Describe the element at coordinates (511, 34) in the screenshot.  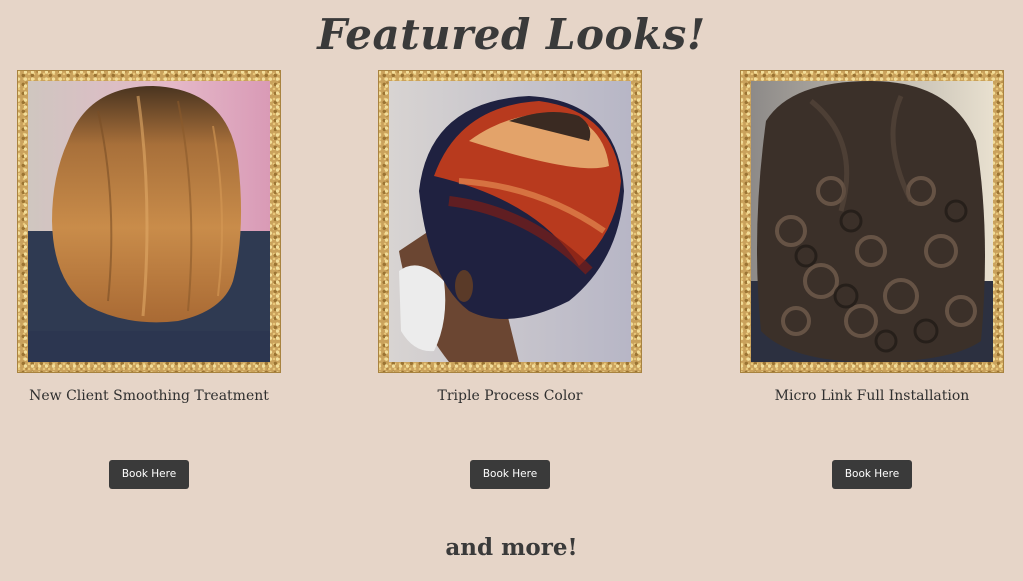
I see `section-title: Featured Looks!` at that location.